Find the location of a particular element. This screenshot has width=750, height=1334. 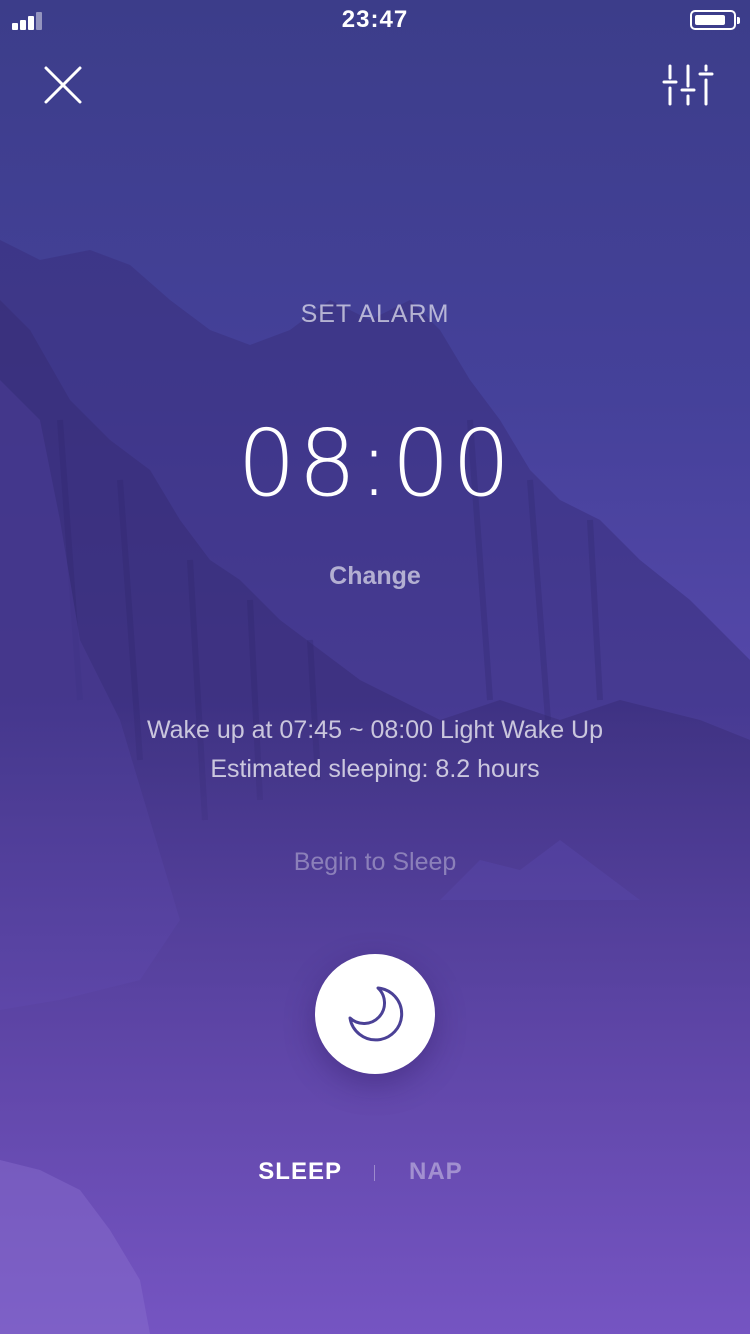

set-alarm-heading: SET ALARM is located at coordinates (375, 314).